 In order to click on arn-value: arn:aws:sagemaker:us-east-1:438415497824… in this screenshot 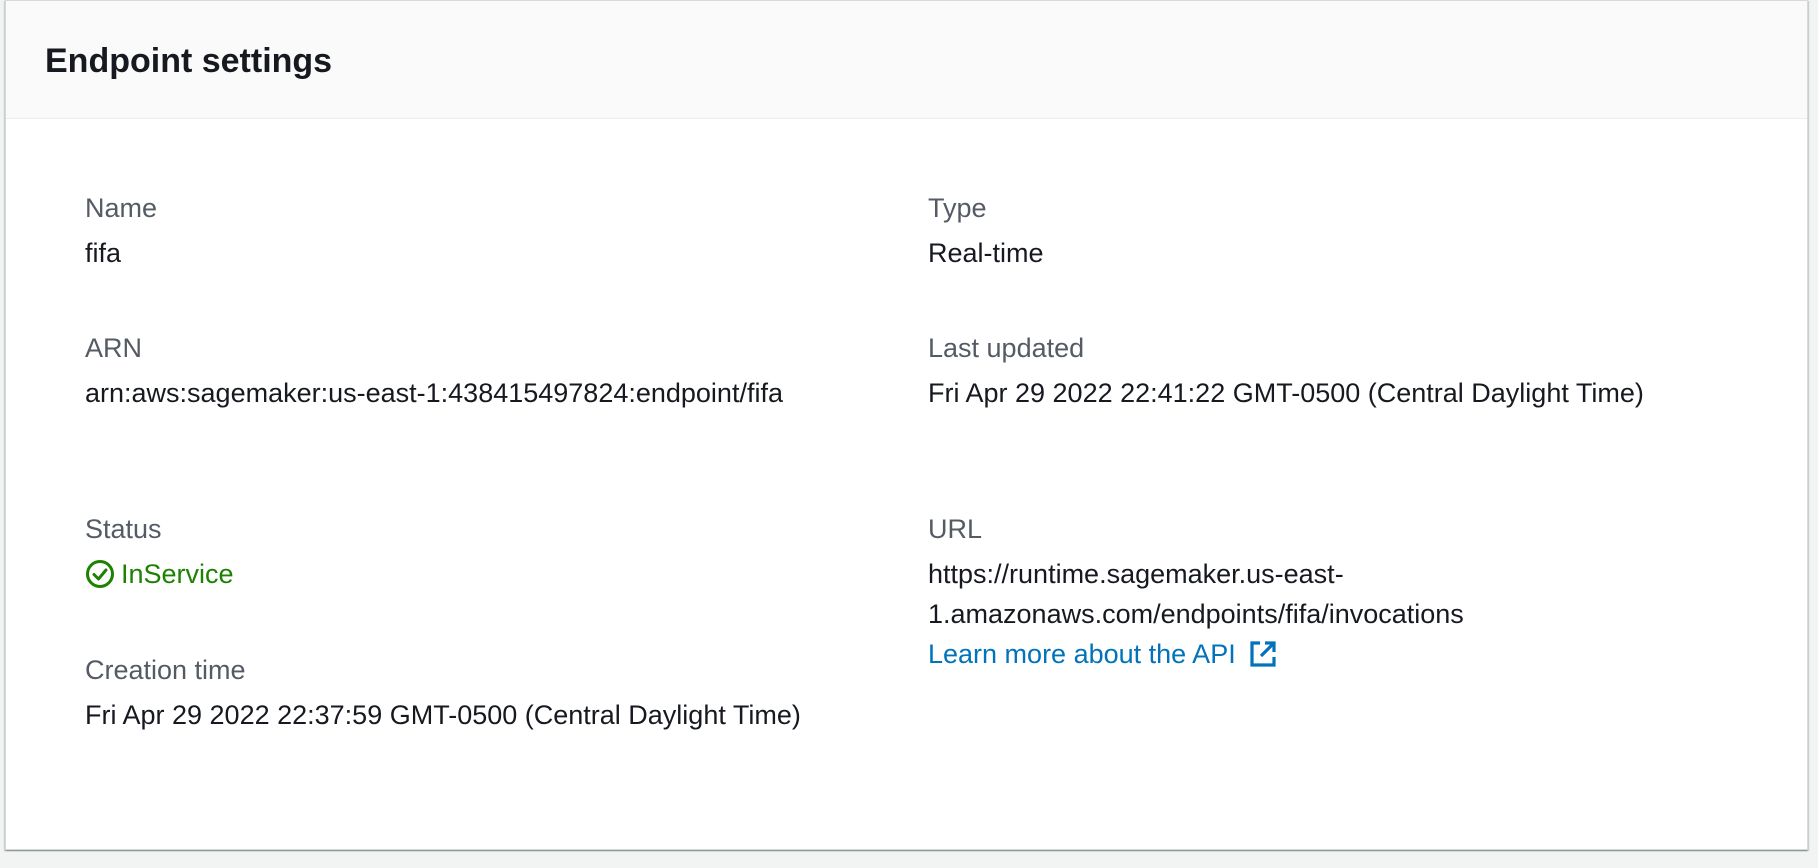, I will do `click(434, 393)`.